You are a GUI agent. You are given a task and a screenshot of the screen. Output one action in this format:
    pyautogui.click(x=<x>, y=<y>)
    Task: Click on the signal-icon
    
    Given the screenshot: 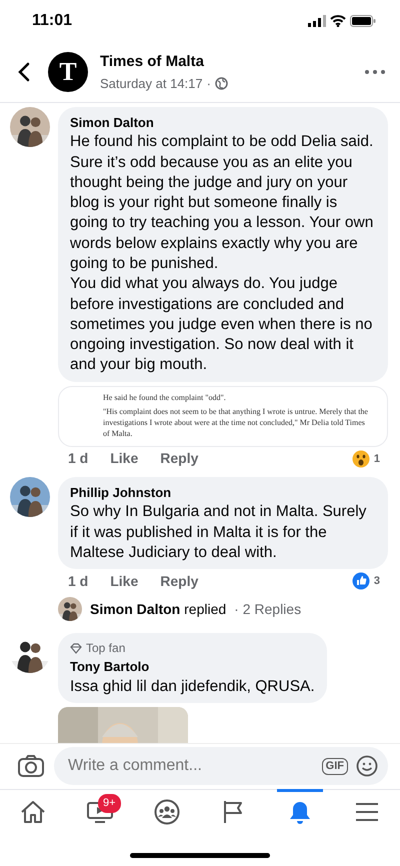 What is the action you would take?
    pyautogui.click(x=317, y=21)
    